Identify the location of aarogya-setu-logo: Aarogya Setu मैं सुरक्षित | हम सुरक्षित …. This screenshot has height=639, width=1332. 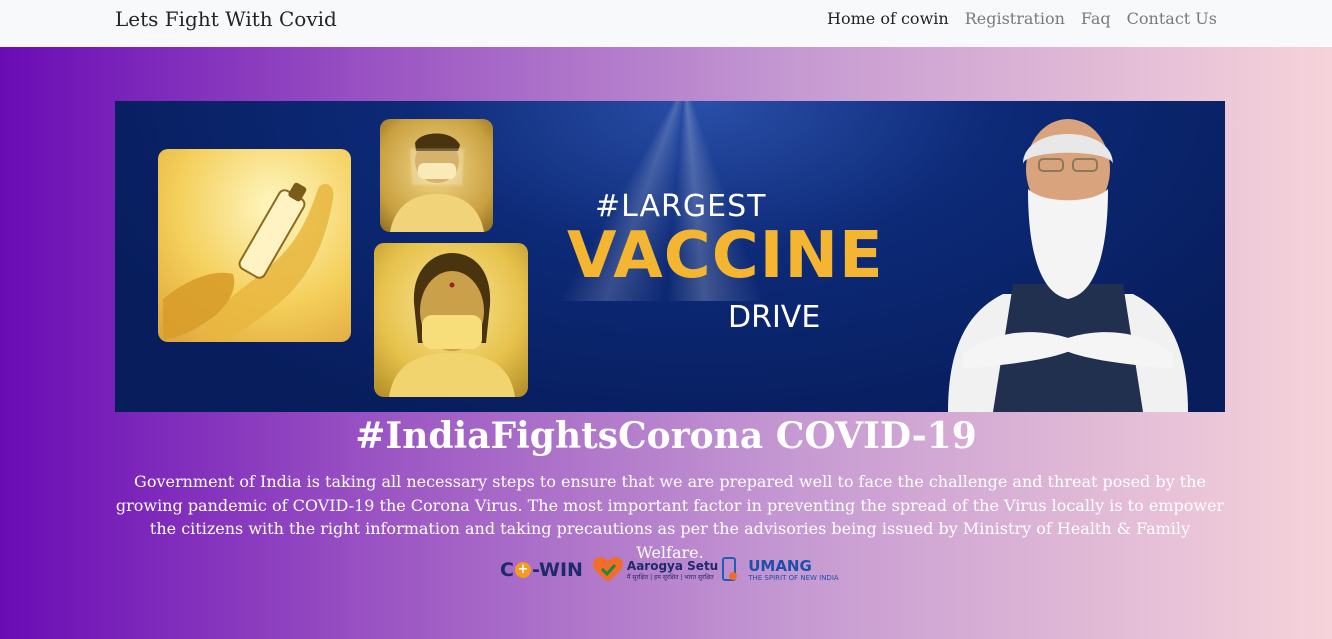
(665, 570).